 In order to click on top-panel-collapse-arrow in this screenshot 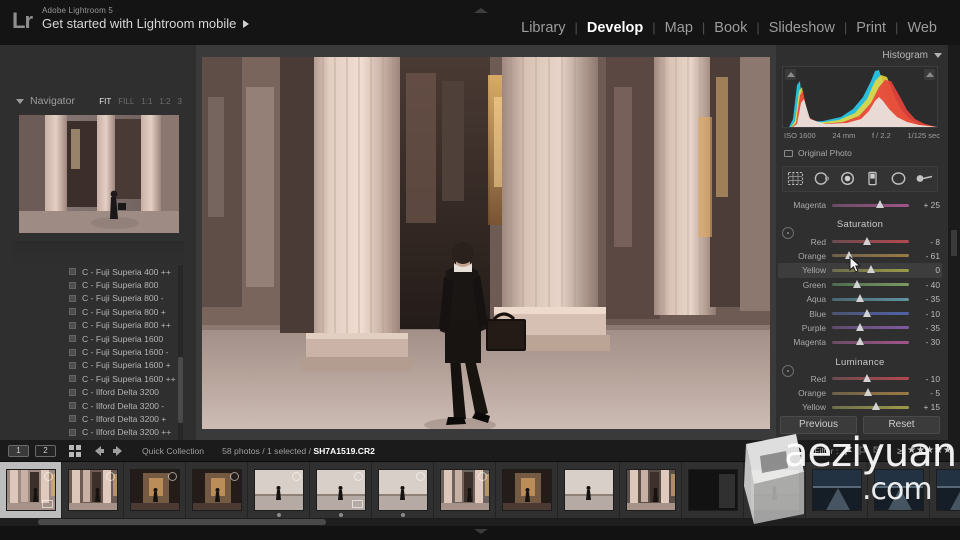, I will do `click(481, 10)`.